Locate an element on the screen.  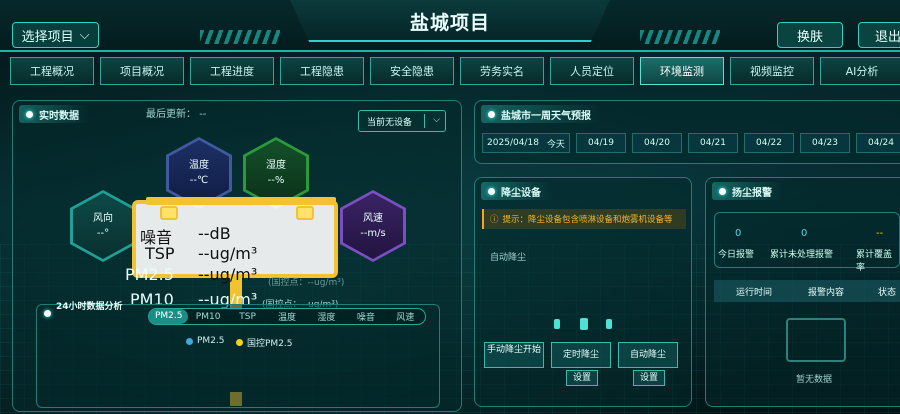
info-icon: ⓘ is located at coordinates (494, 220).